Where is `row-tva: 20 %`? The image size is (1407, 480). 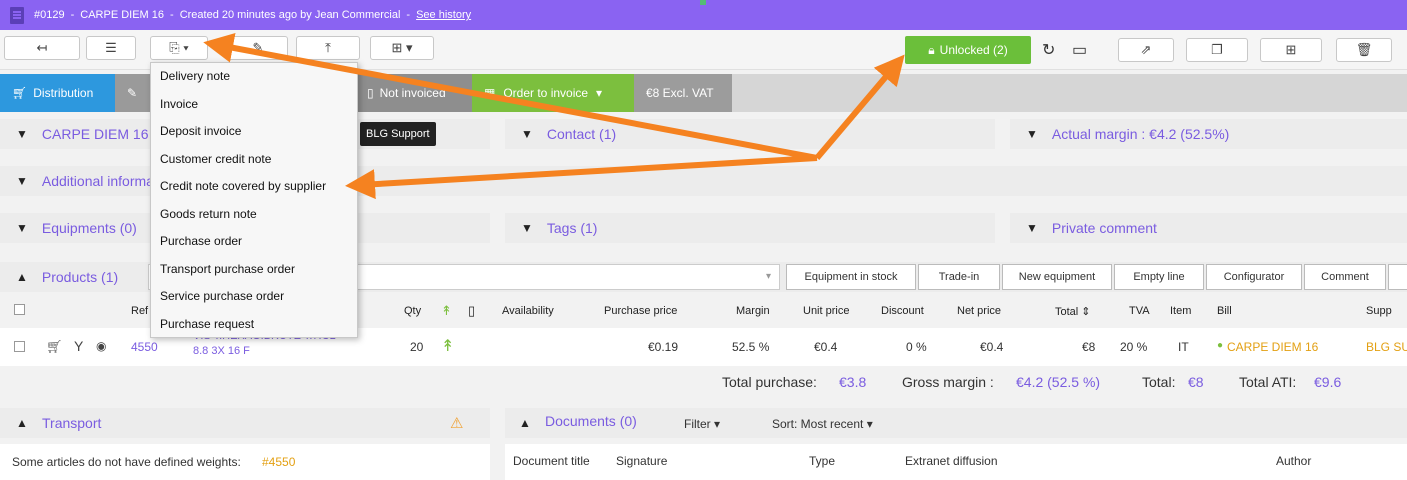
row-tva: 20 % is located at coordinates (1133, 347).